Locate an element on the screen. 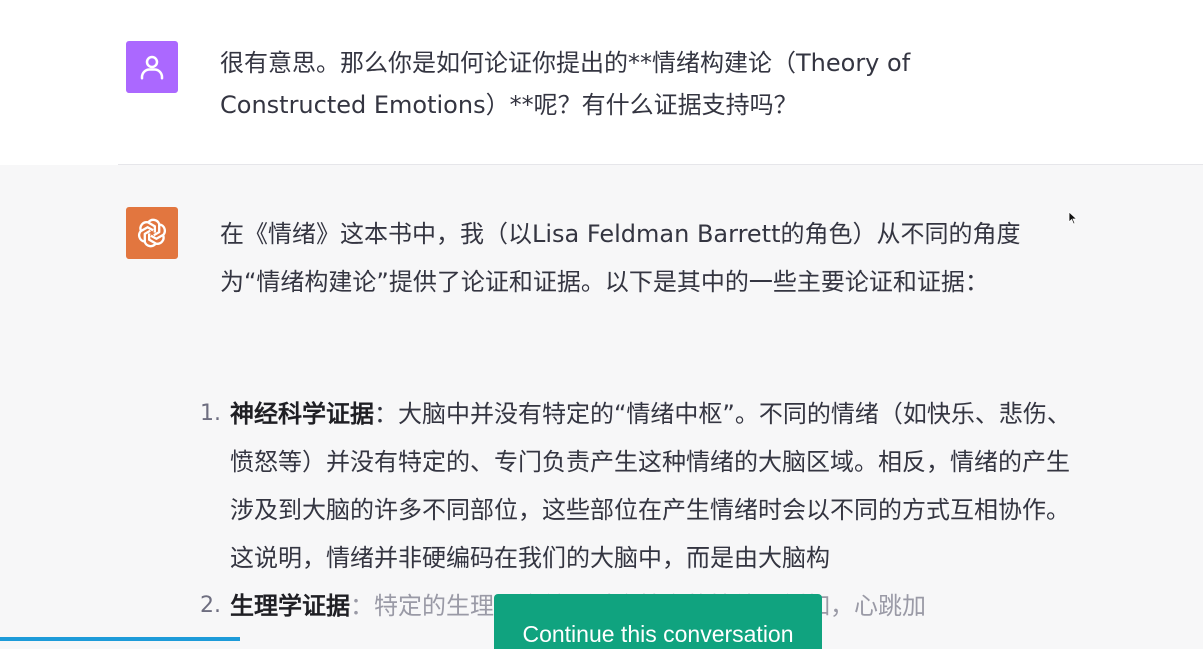  user-icon is located at coordinates (152, 67).